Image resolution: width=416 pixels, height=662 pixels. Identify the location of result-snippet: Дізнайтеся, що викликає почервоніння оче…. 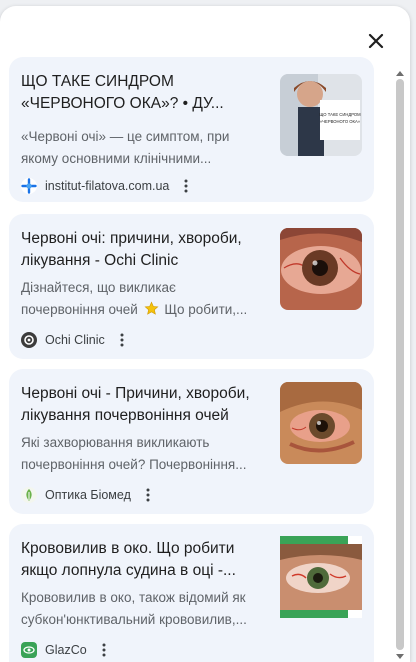
(143, 300).